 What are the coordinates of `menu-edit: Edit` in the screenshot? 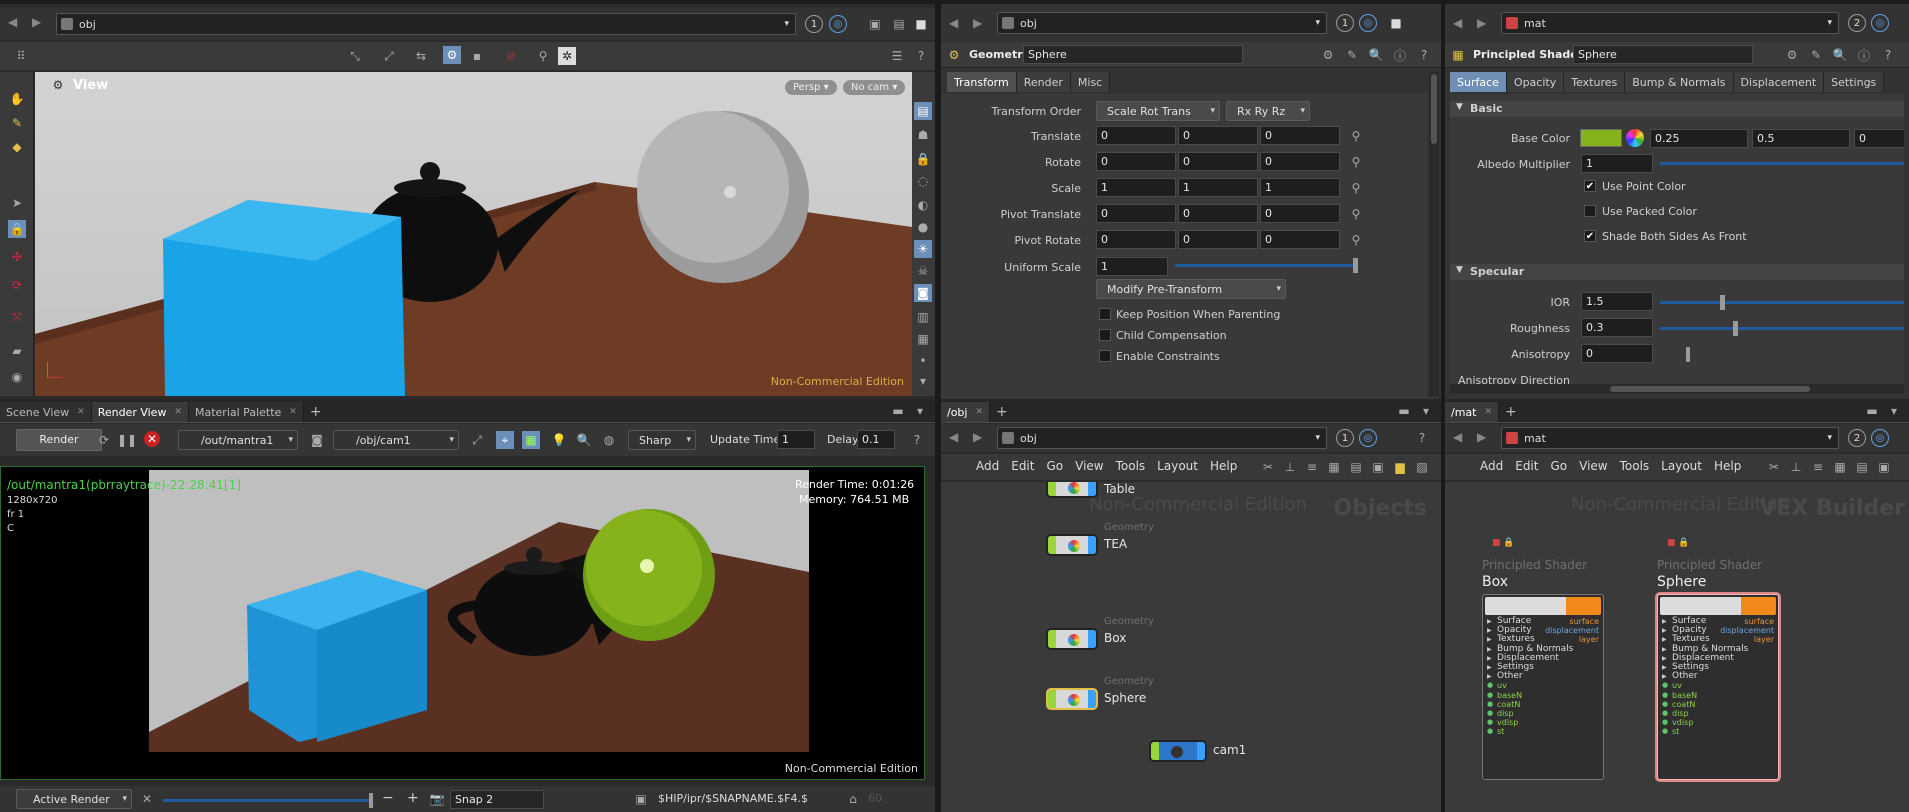 It's located at (1022, 466).